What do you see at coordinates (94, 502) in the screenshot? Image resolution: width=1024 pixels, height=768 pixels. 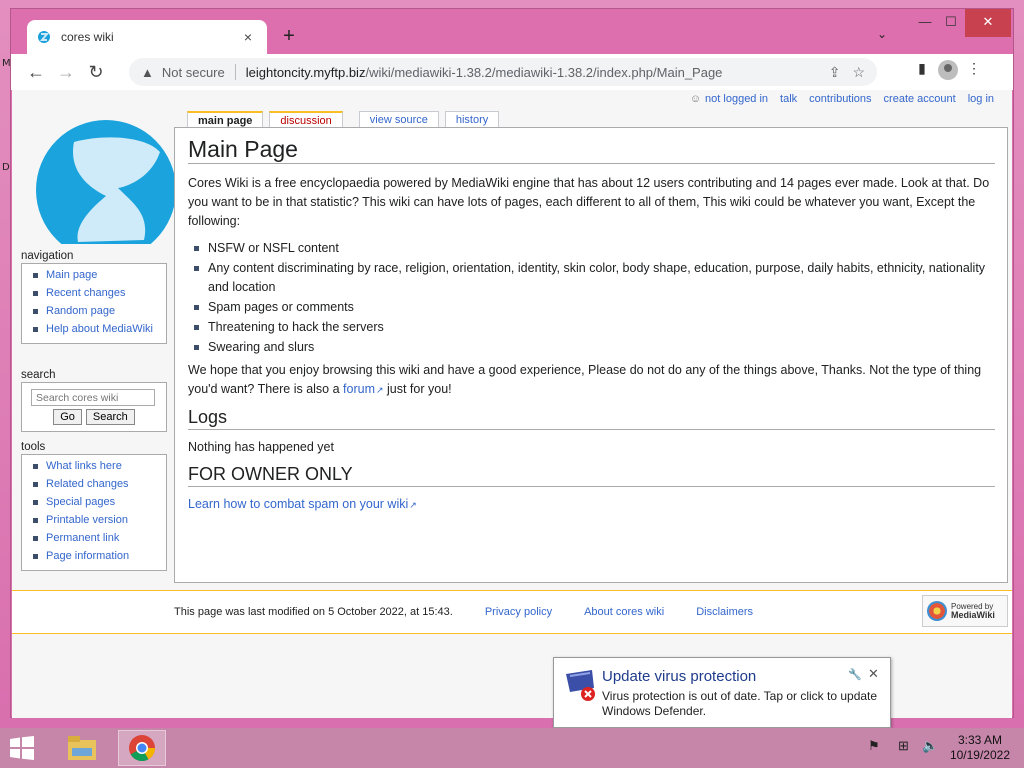 I see `tools-item-special-pages: Special pages` at bounding box center [94, 502].